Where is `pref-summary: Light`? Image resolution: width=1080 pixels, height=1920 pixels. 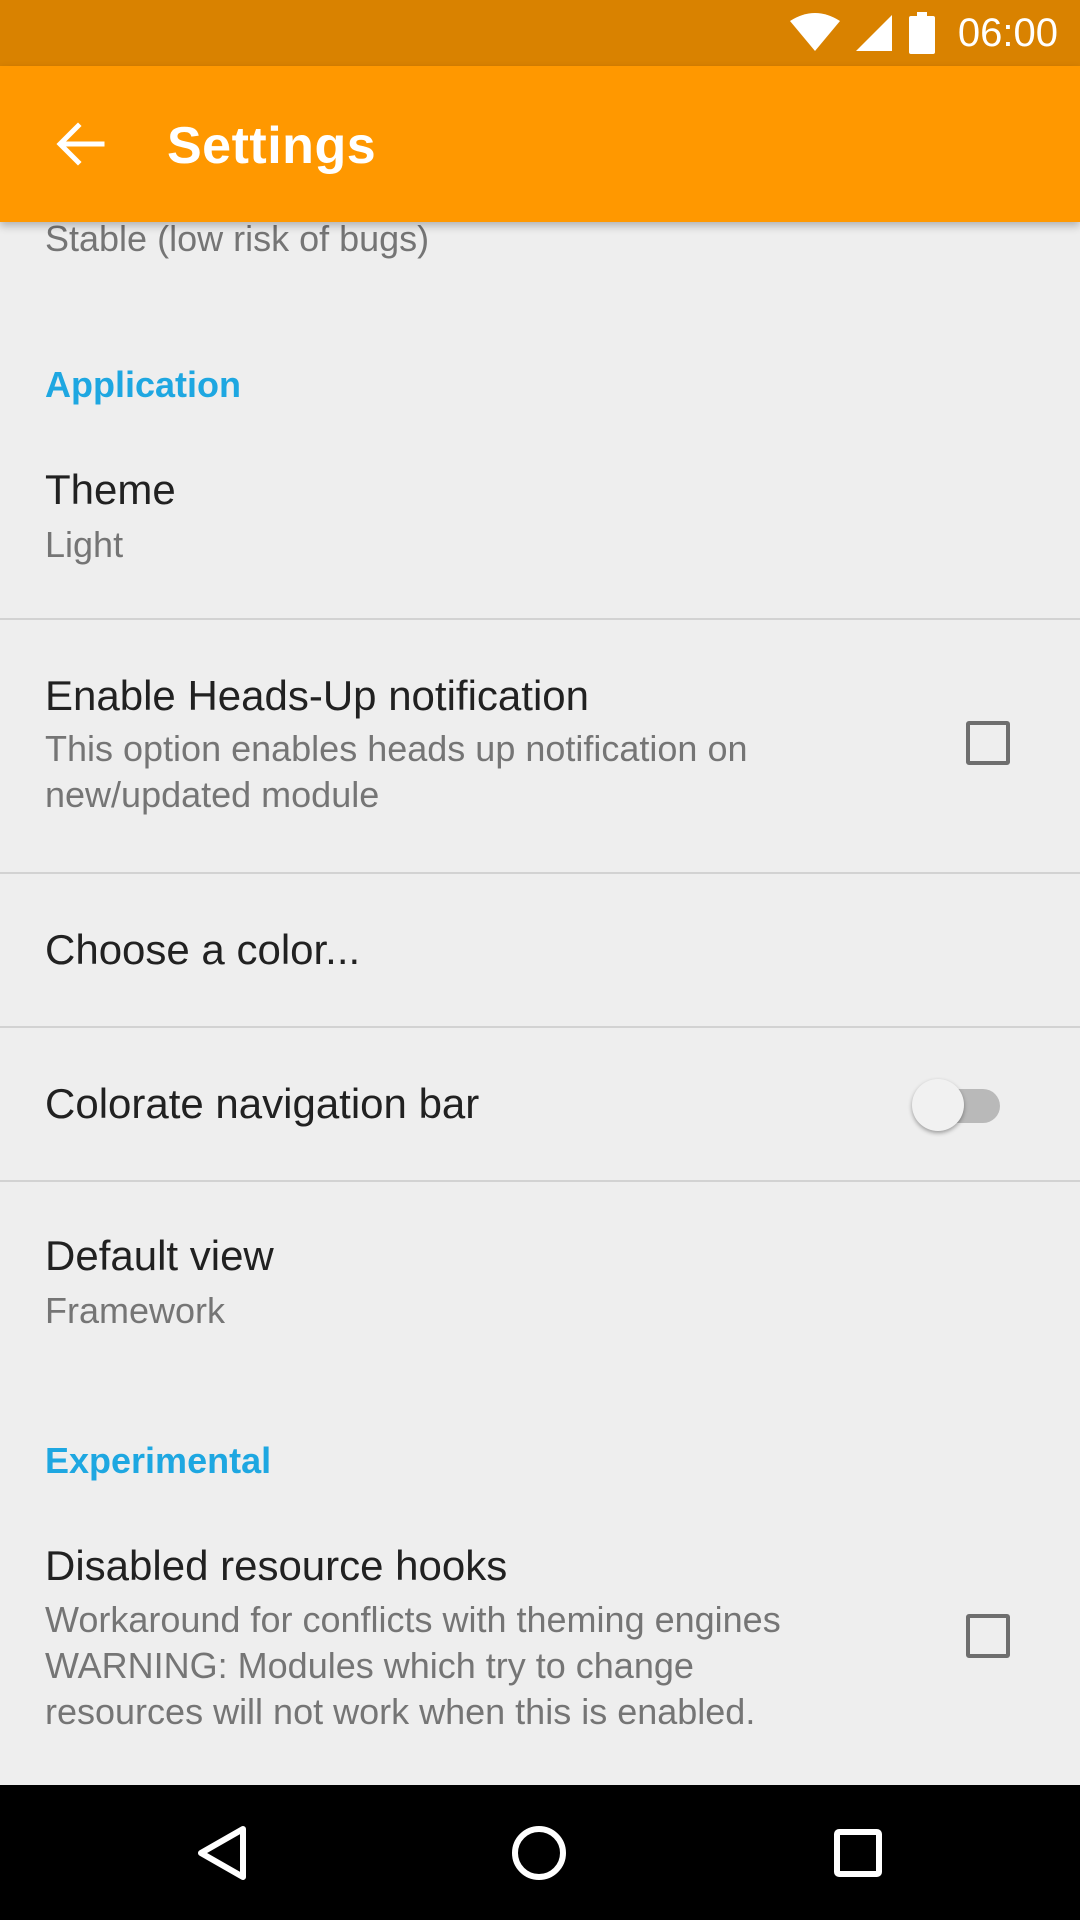
pref-summary: Light is located at coordinates (84, 544).